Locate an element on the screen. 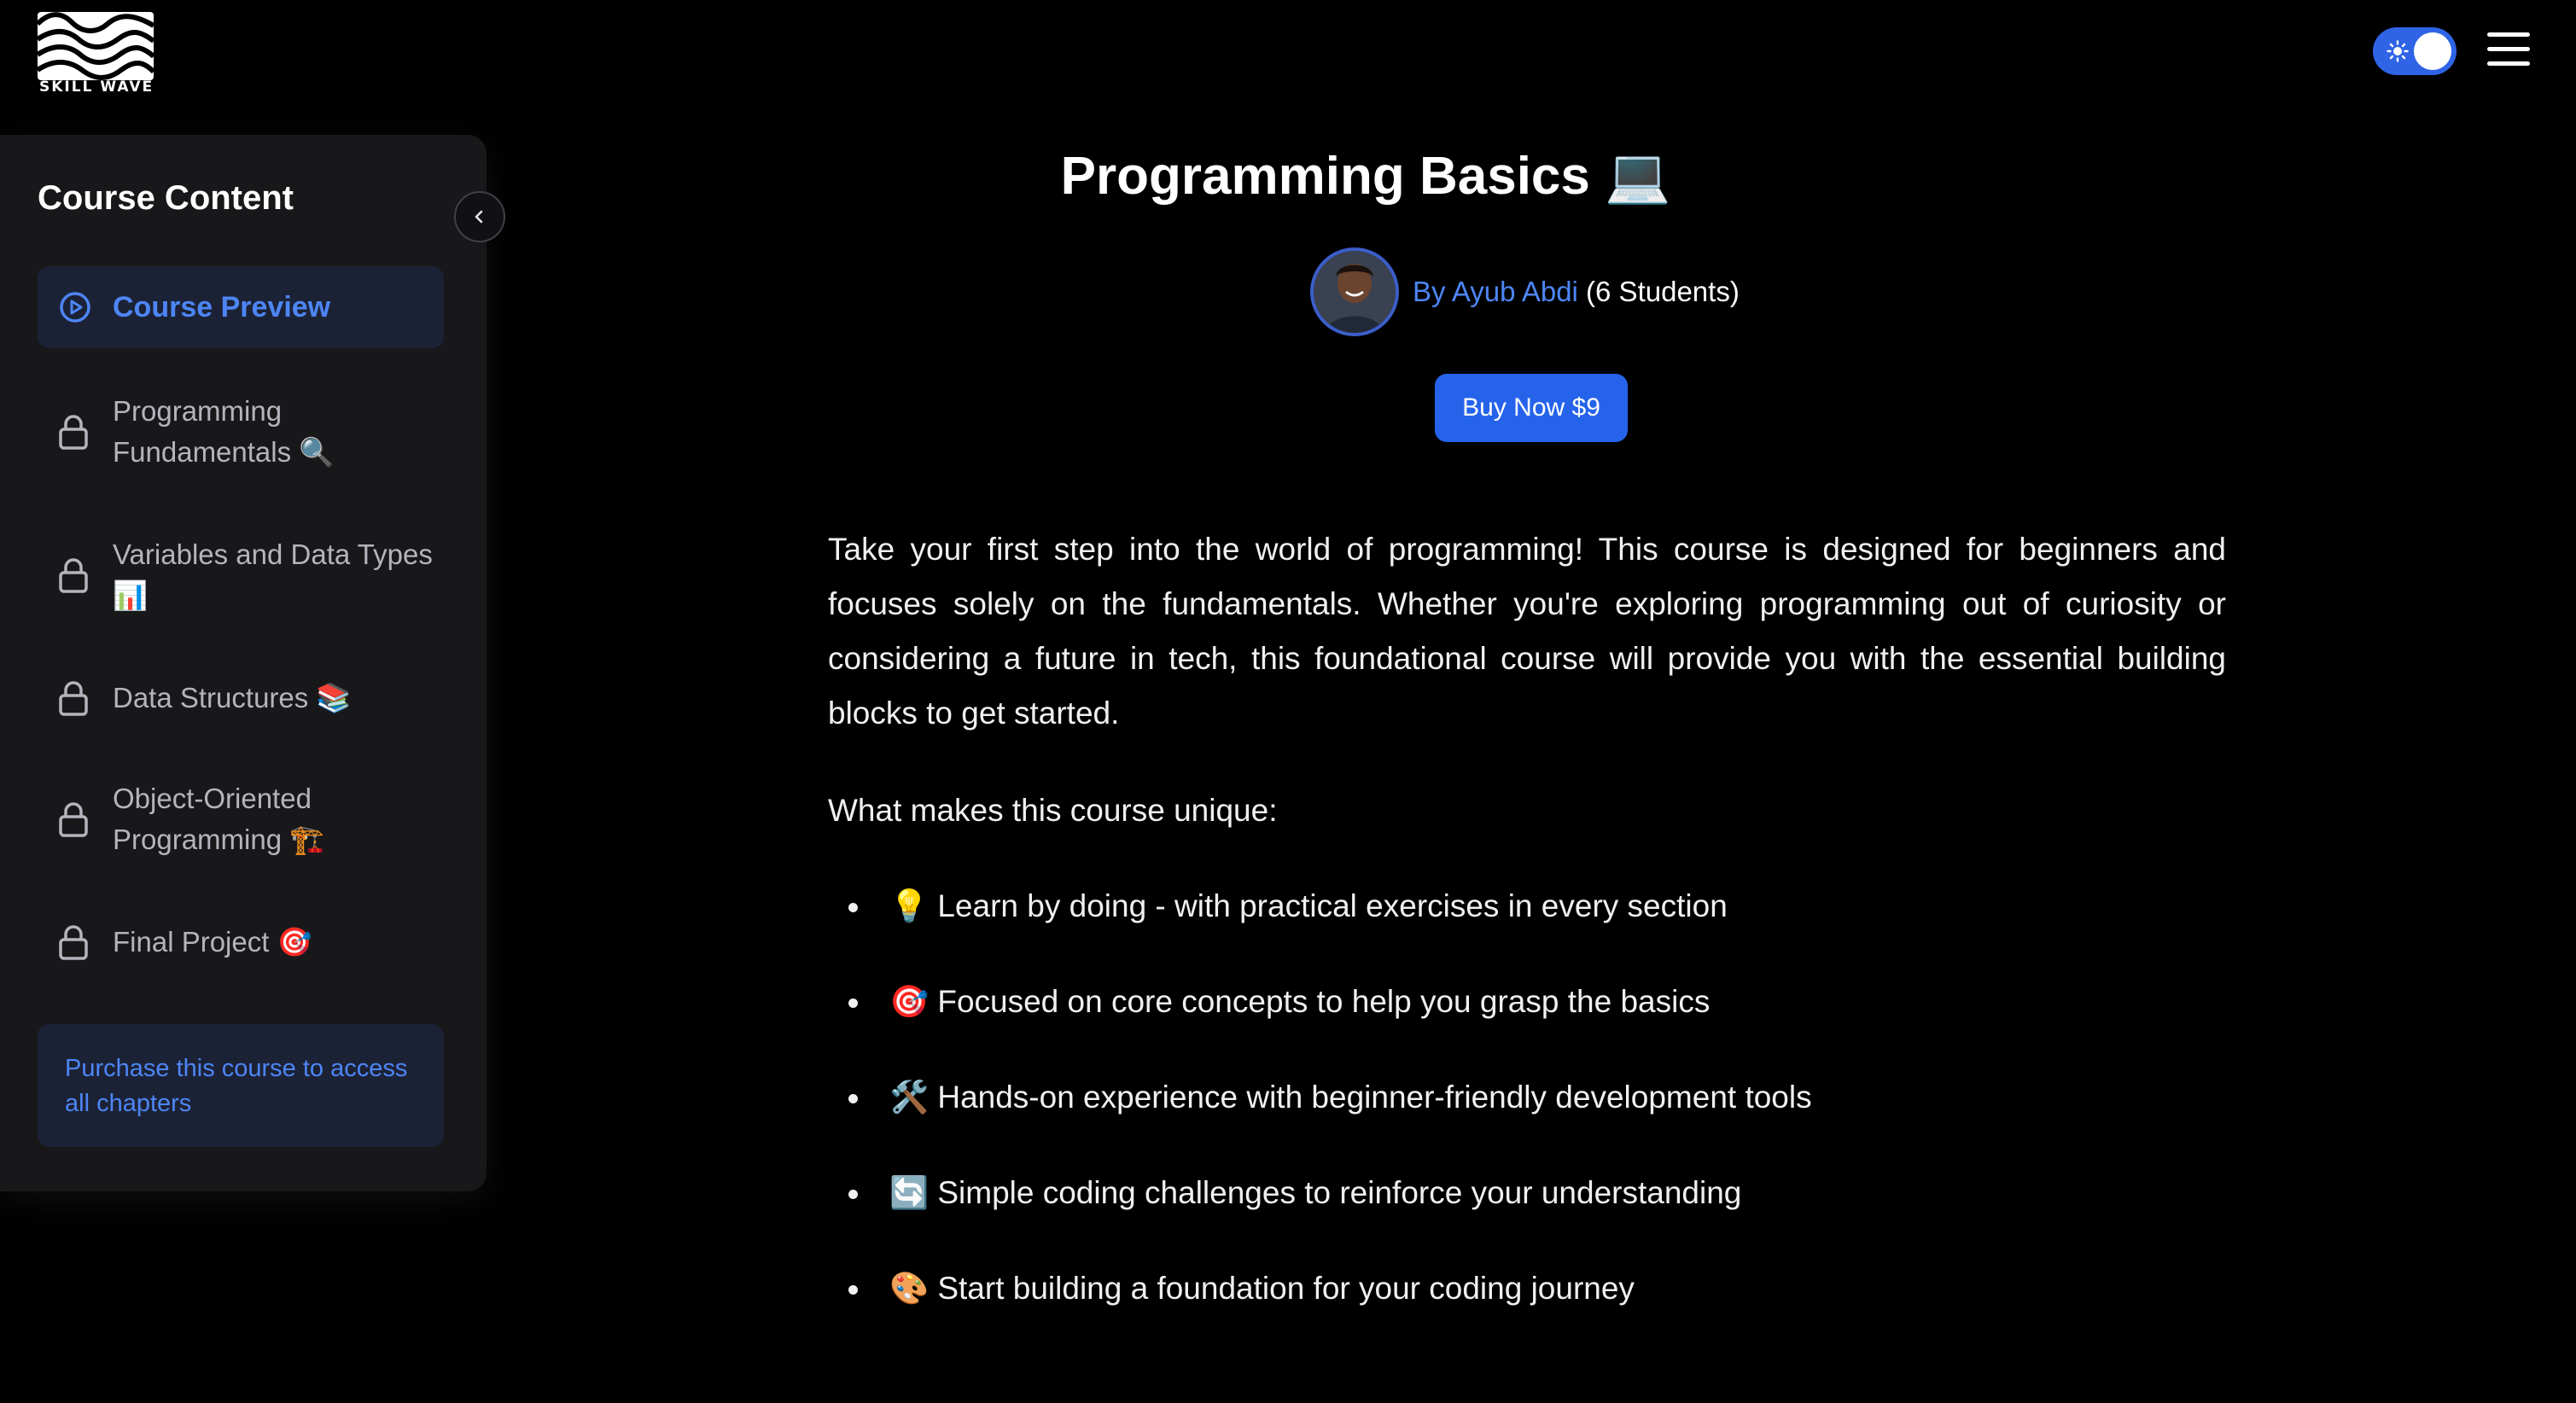 This screenshot has width=2576, height=1403. chapter-object-oriented-programming: Object-Oriented Programming 🏗️ is located at coordinates (241, 819).